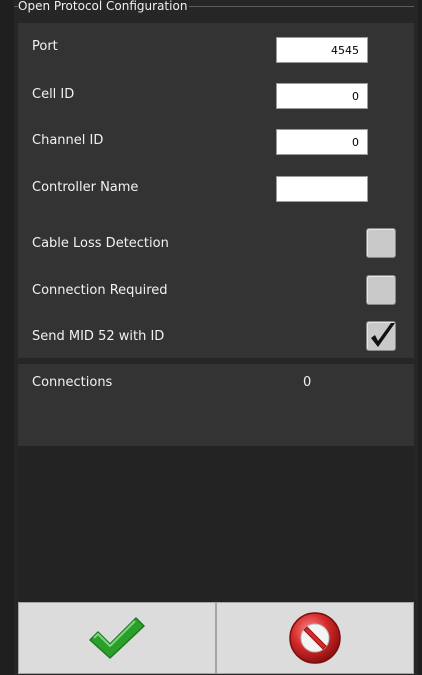  What do you see at coordinates (85, 187) in the screenshot?
I see `controller-name-label: Controller Name` at bounding box center [85, 187].